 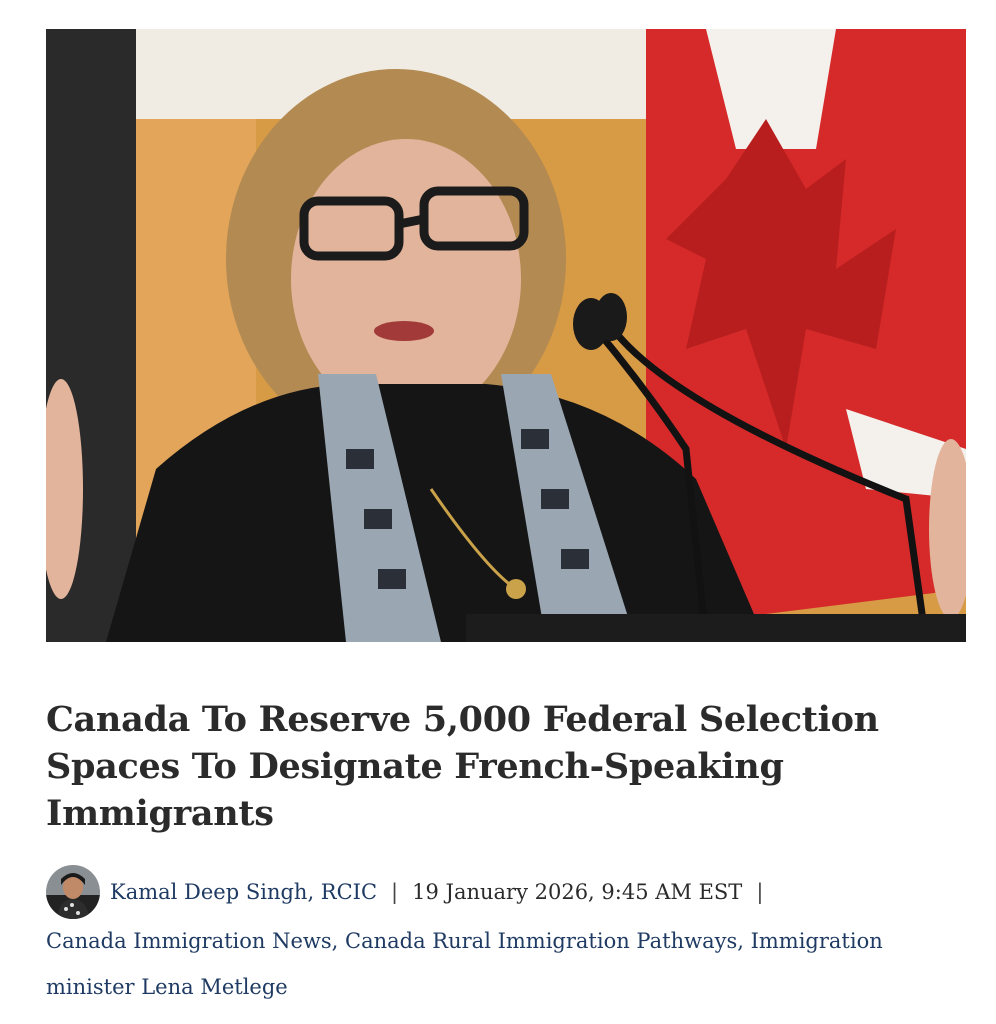 What do you see at coordinates (189, 941) in the screenshot?
I see `tag-link-canada-immigration-news: Canada Immigration News` at bounding box center [189, 941].